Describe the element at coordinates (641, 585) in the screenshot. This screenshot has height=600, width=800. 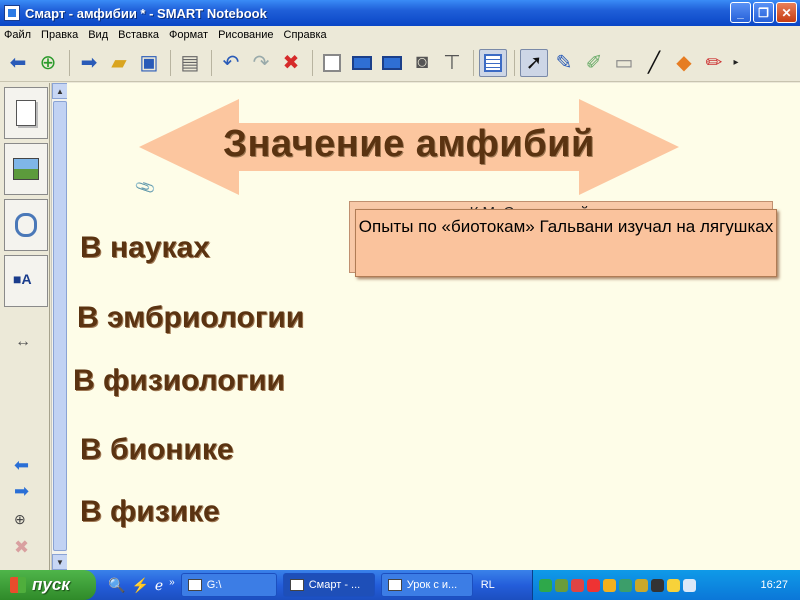
I see `tray-volume-icon` at that location.